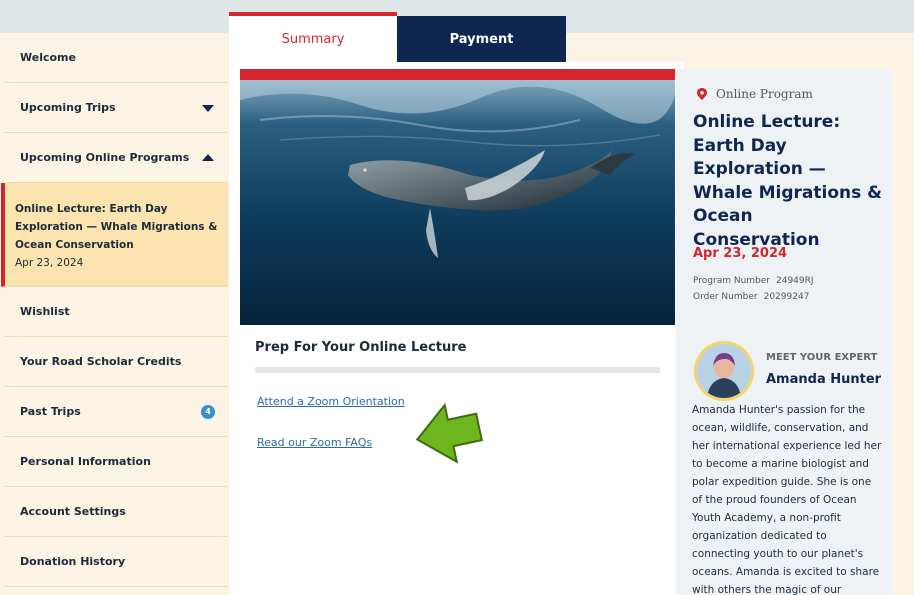  I want to click on chevron-down-icon, so click(208, 108).